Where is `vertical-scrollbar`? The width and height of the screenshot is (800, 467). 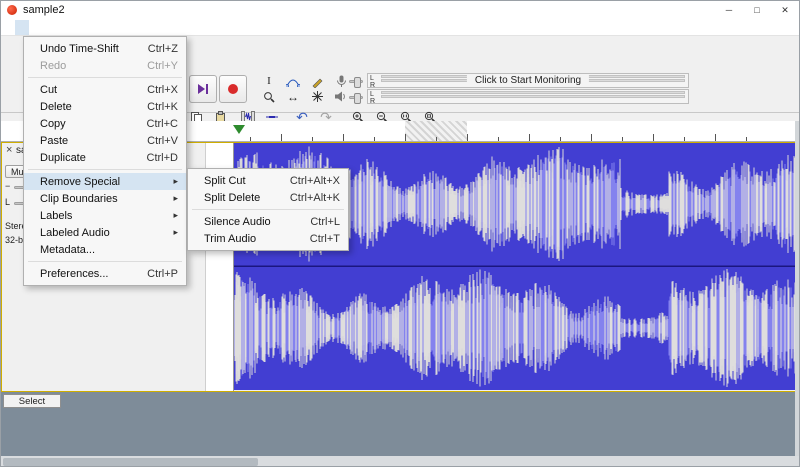
vertical-scrollbar is located at coordinates (797, 288).